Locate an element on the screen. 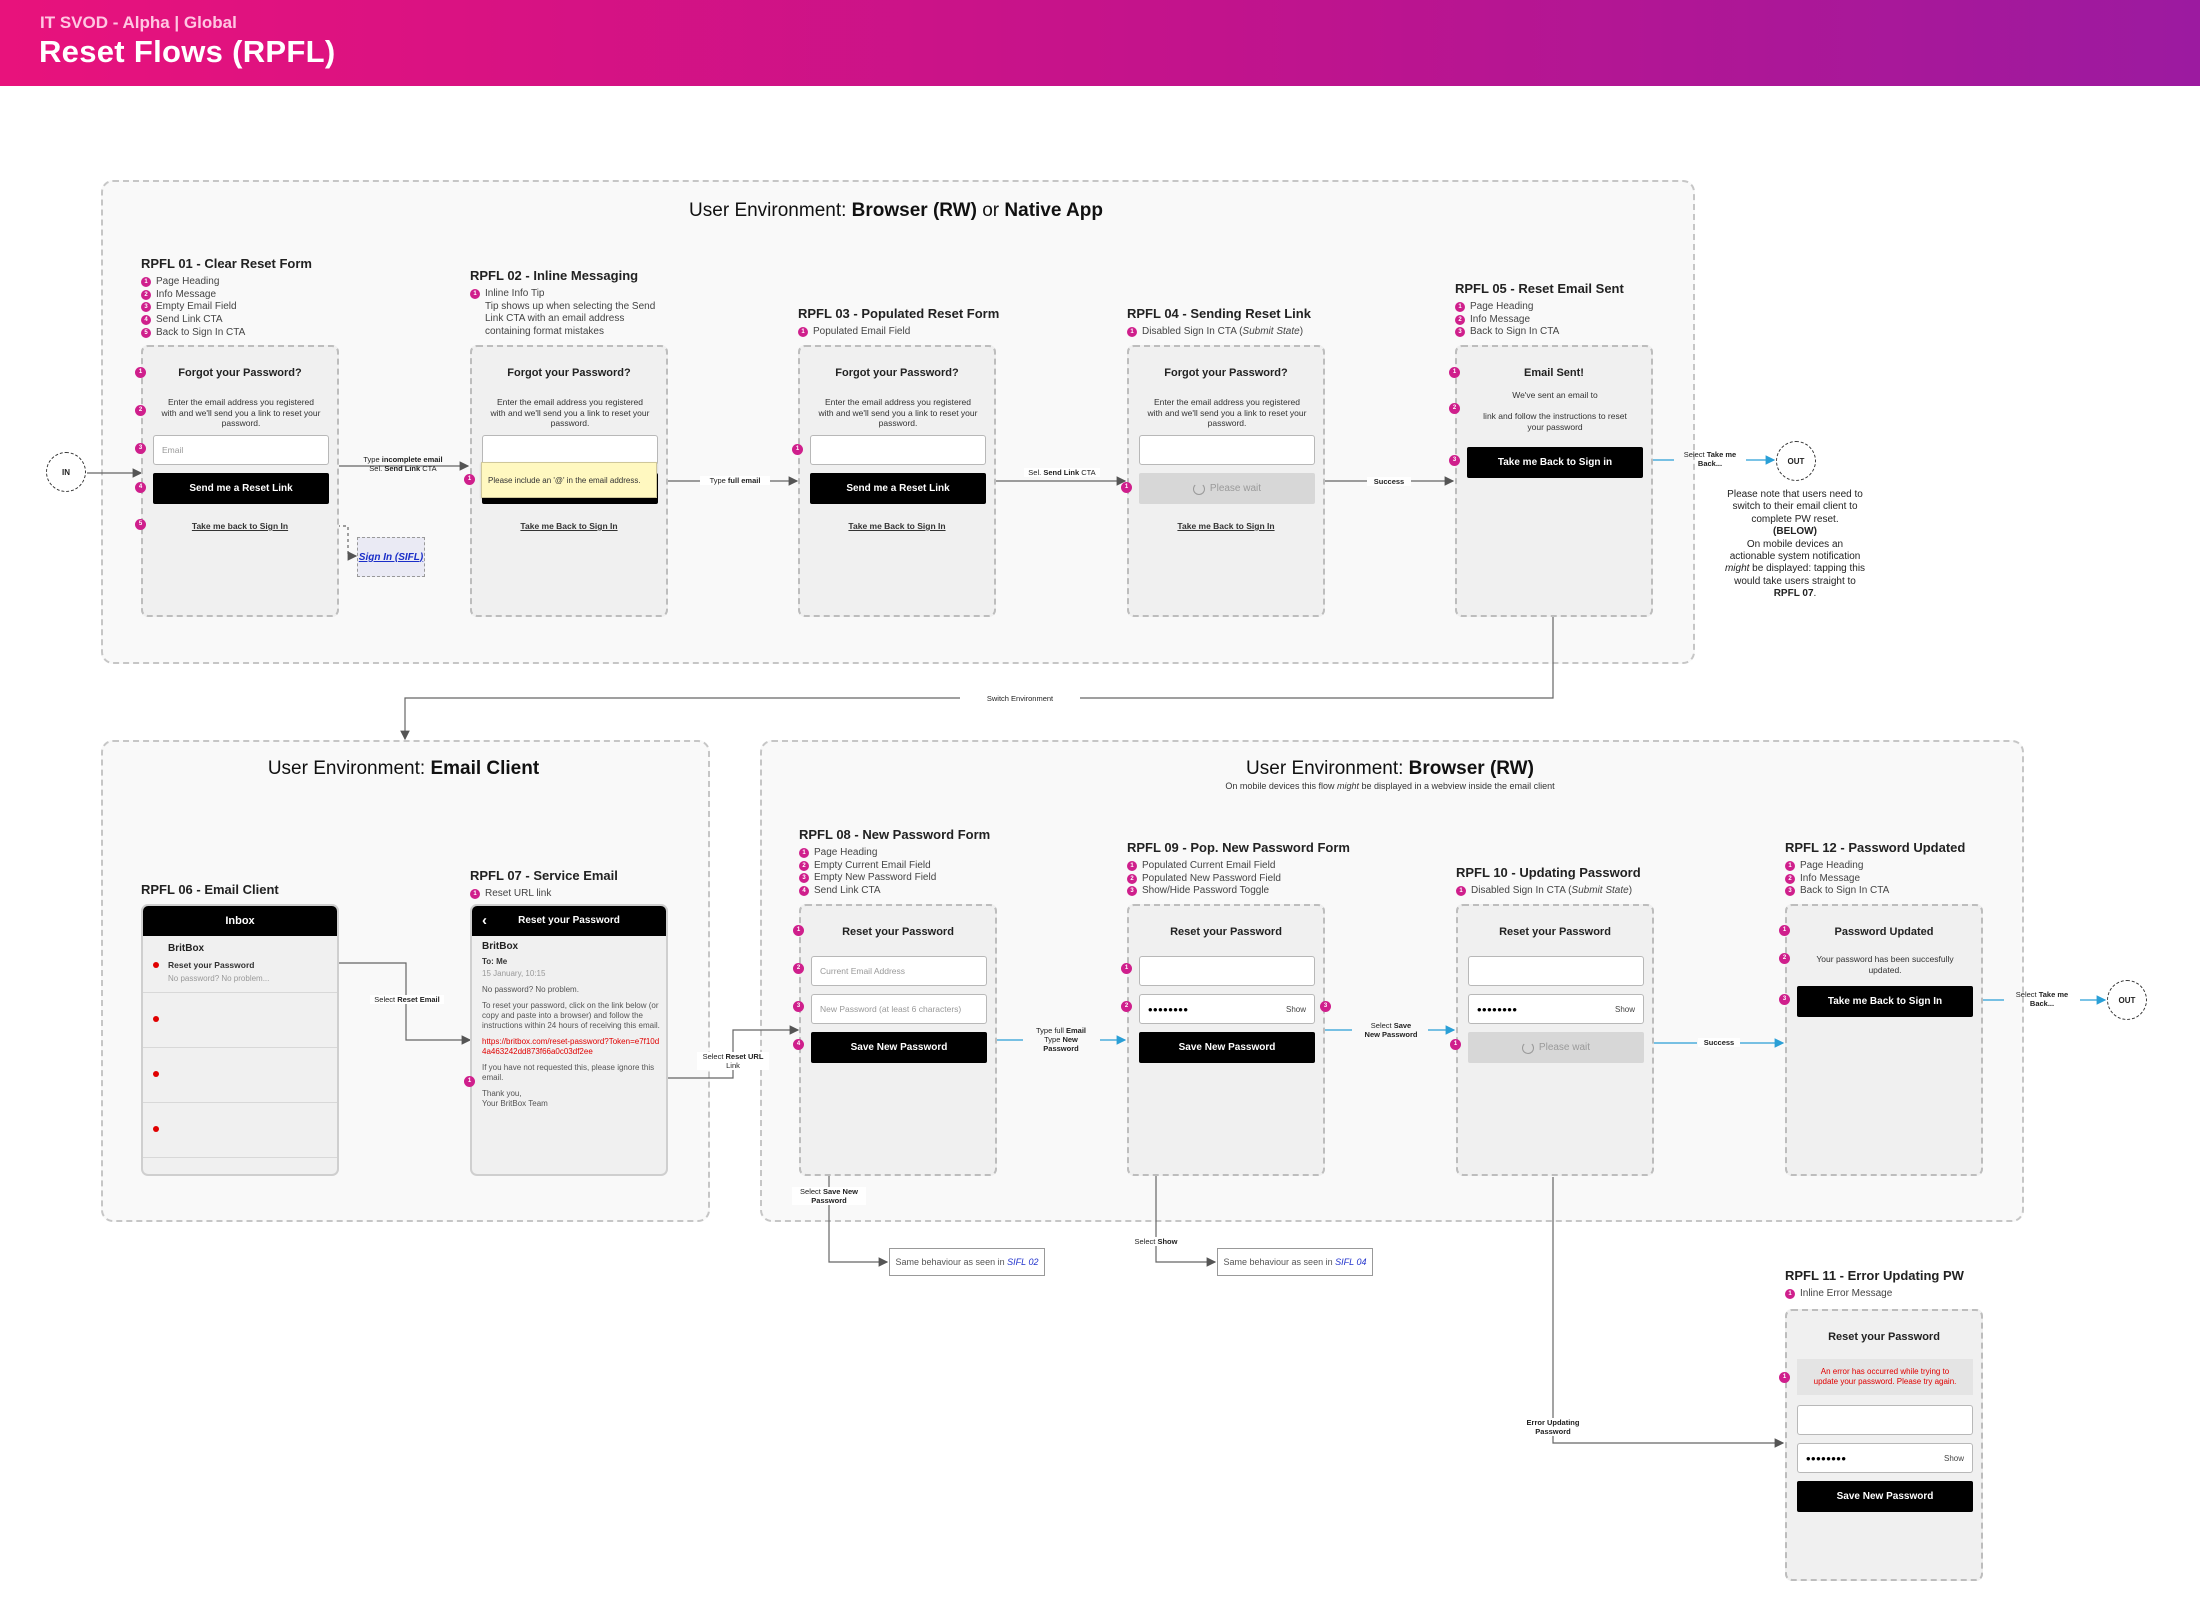 The width and height of the screenshot is (2200, 1603). label-sel-send-link: Sel. Send Link CTA is located at coordinates (1062, 472).